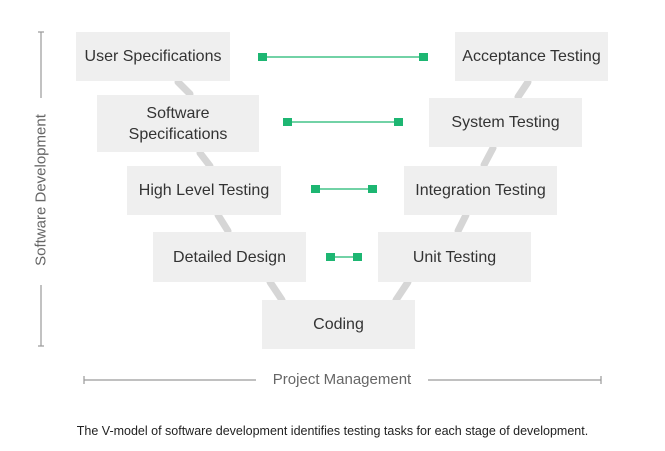 The image size is (665, 451). I want to click on stage-detailed-design: Detailed Design, so click(229, 257).